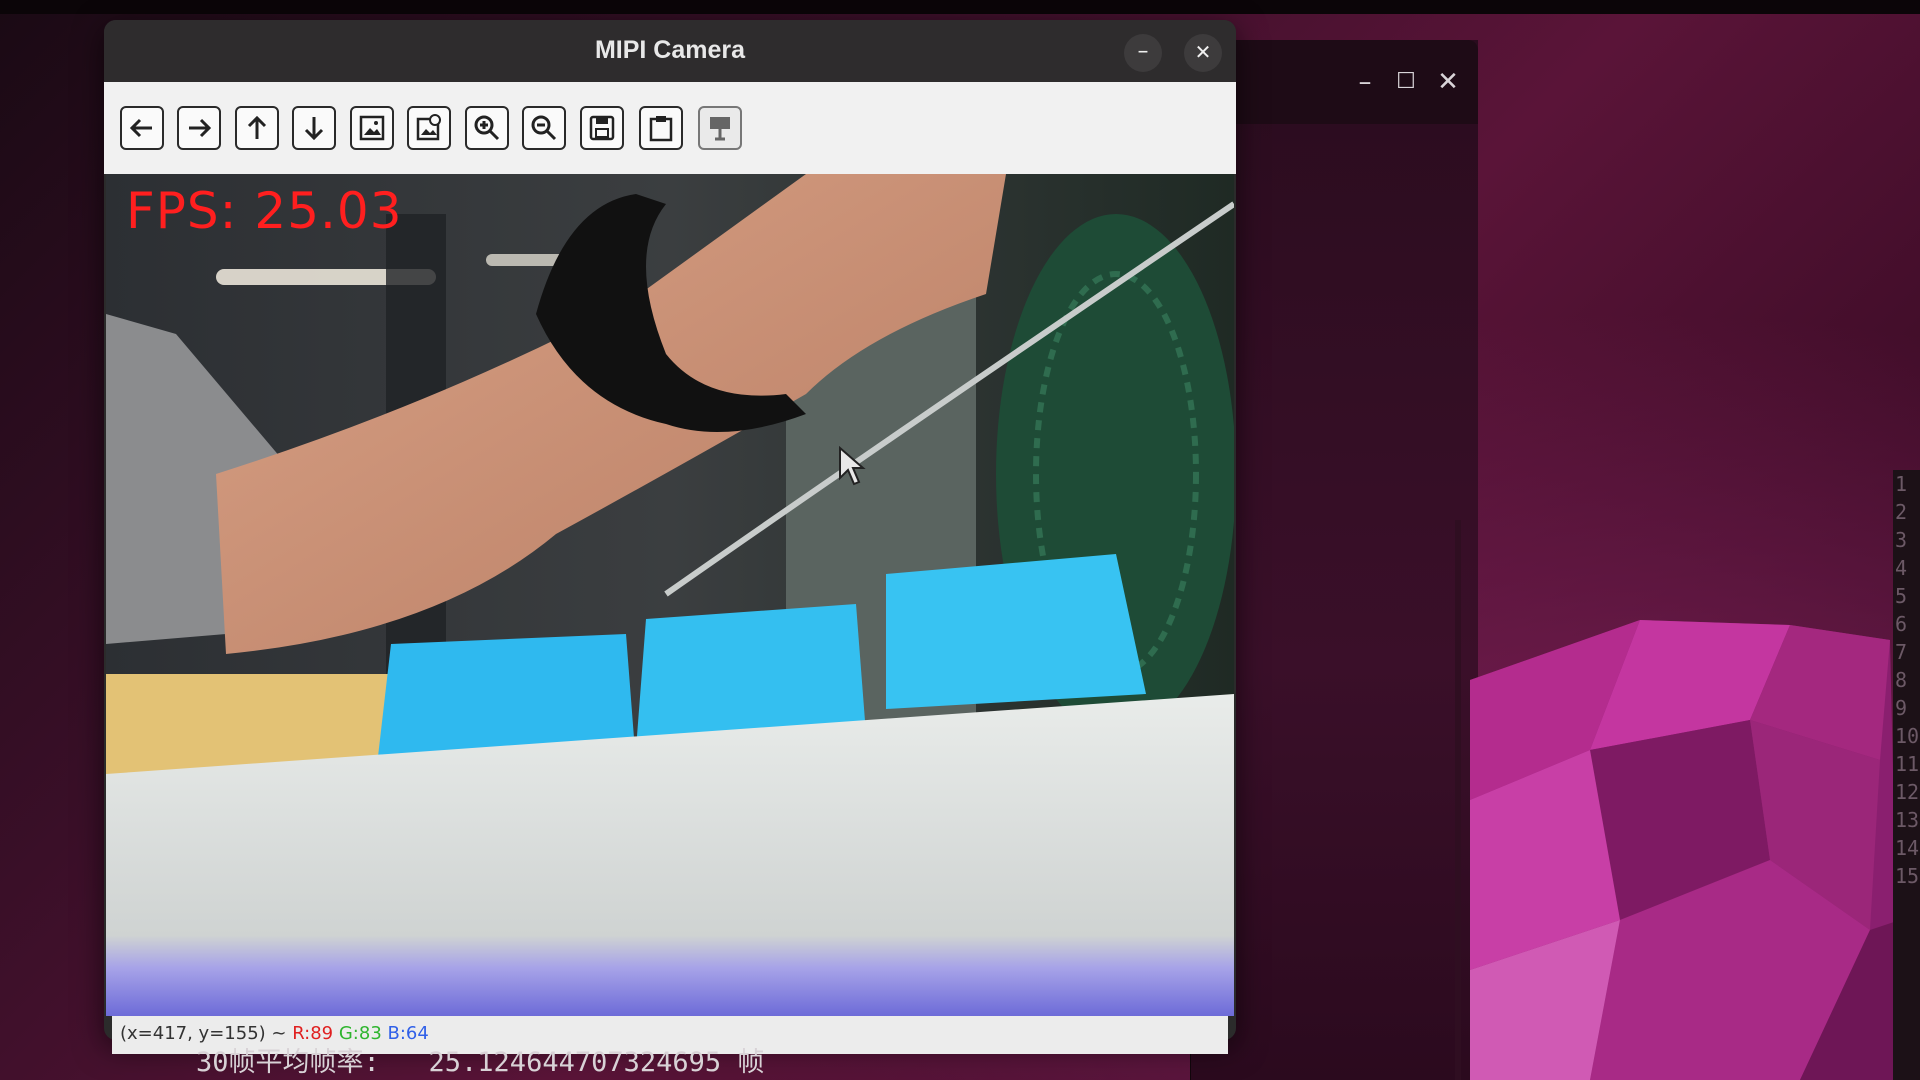 The image size is (1920, 1080). What do you see at coordinates (1907, 764) in the screenshot?
I see `line-number: 11` at bounding box center [1907, 764].